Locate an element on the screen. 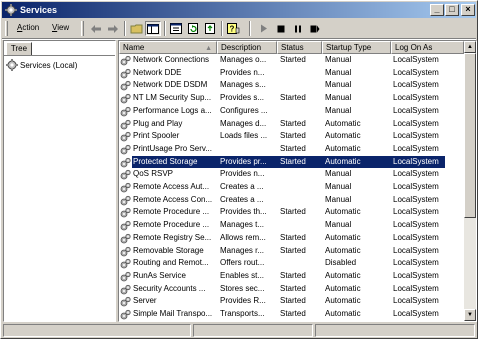 This screenshot has width=478, height=339. minimize-button: _ is located at coordinates (437, 10).